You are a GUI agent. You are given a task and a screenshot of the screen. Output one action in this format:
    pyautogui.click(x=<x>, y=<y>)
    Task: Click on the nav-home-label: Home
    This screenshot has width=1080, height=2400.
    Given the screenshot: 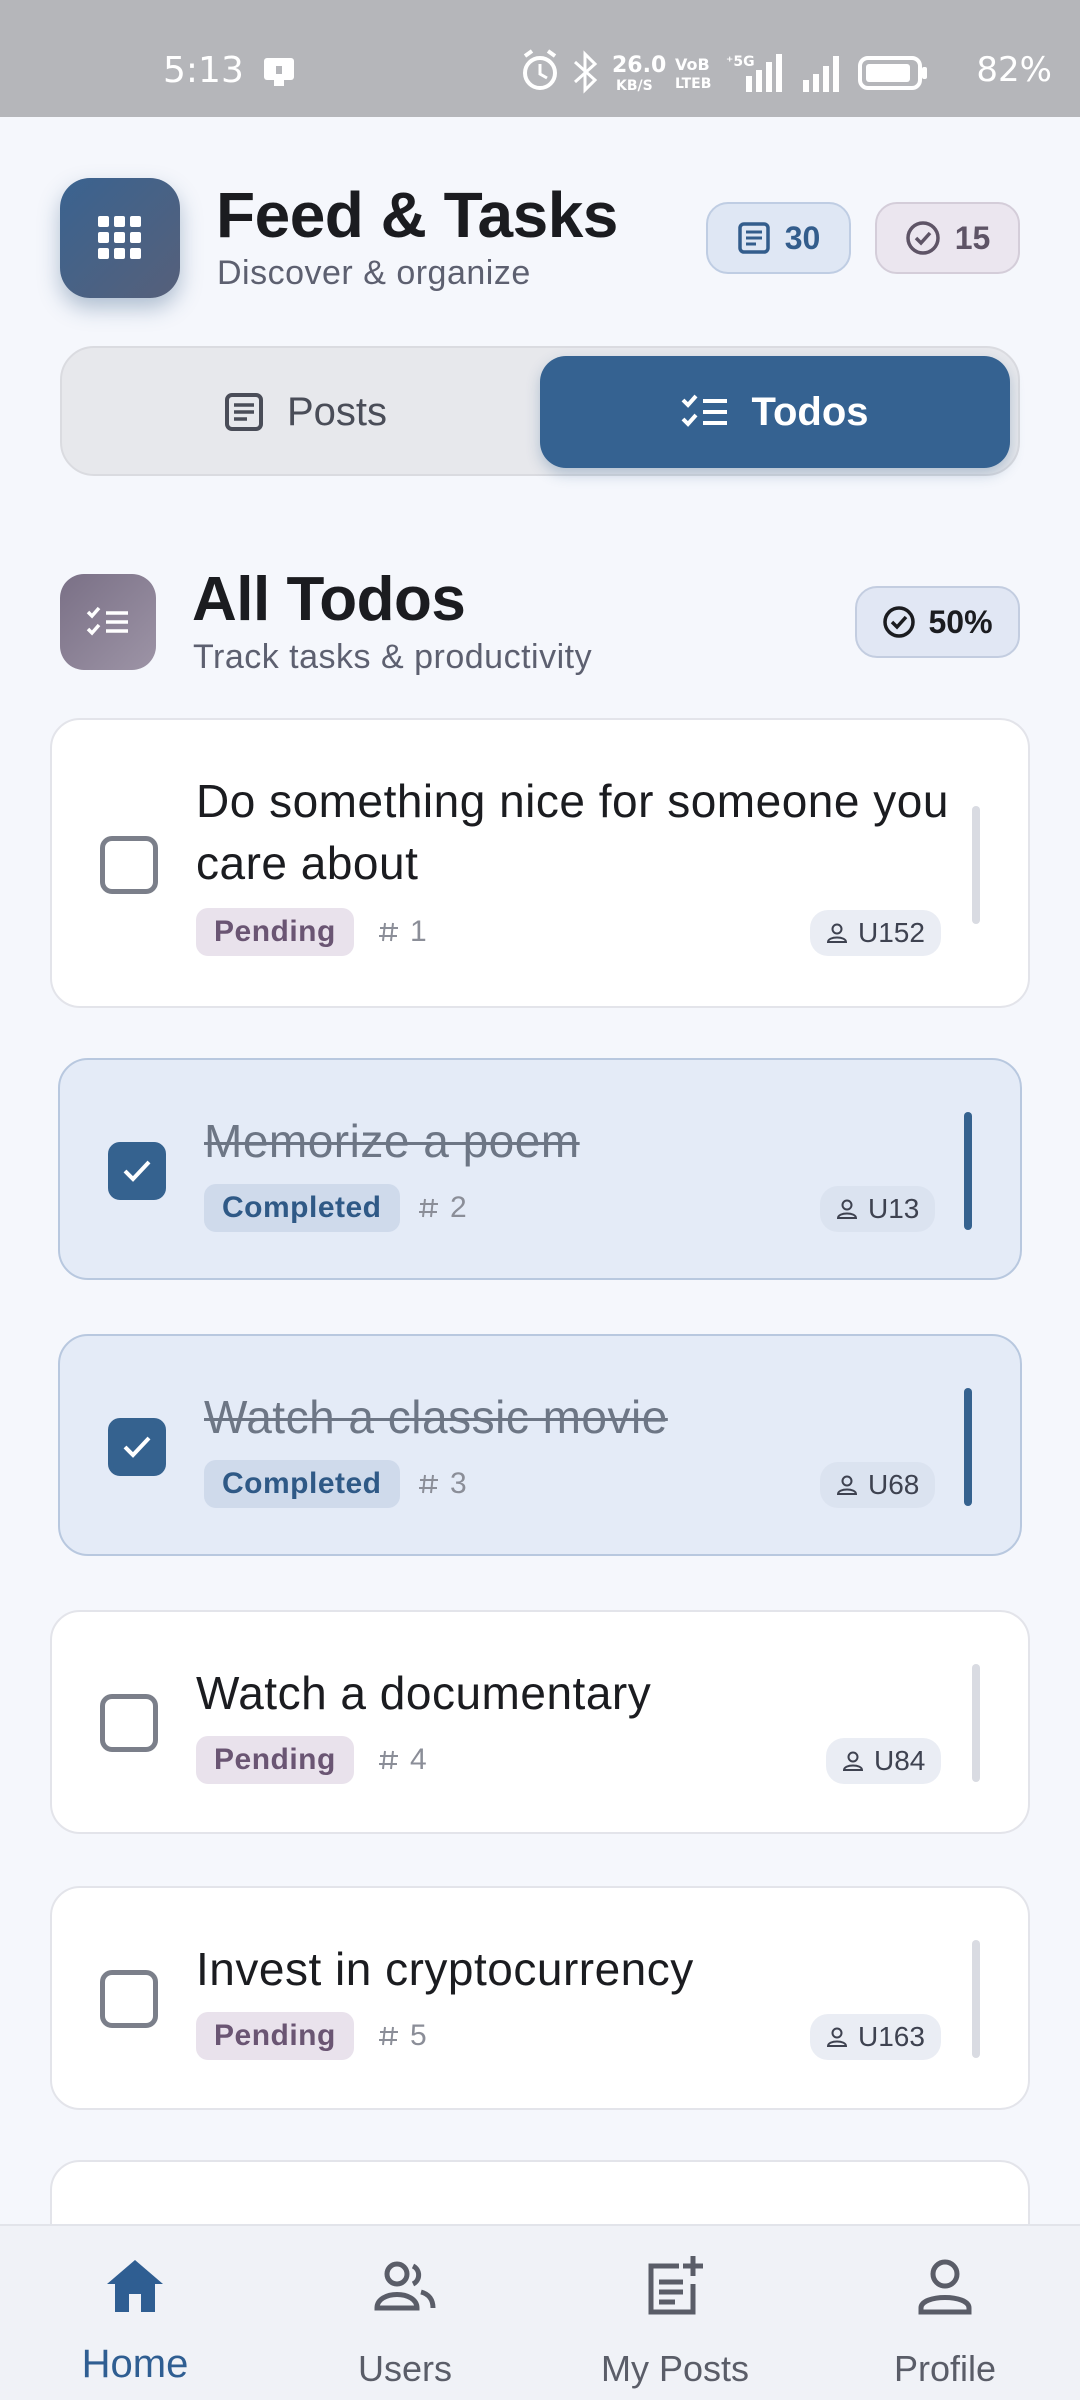 What is the action you would take?
    pyautogui.click(x=135, y=2364)
    